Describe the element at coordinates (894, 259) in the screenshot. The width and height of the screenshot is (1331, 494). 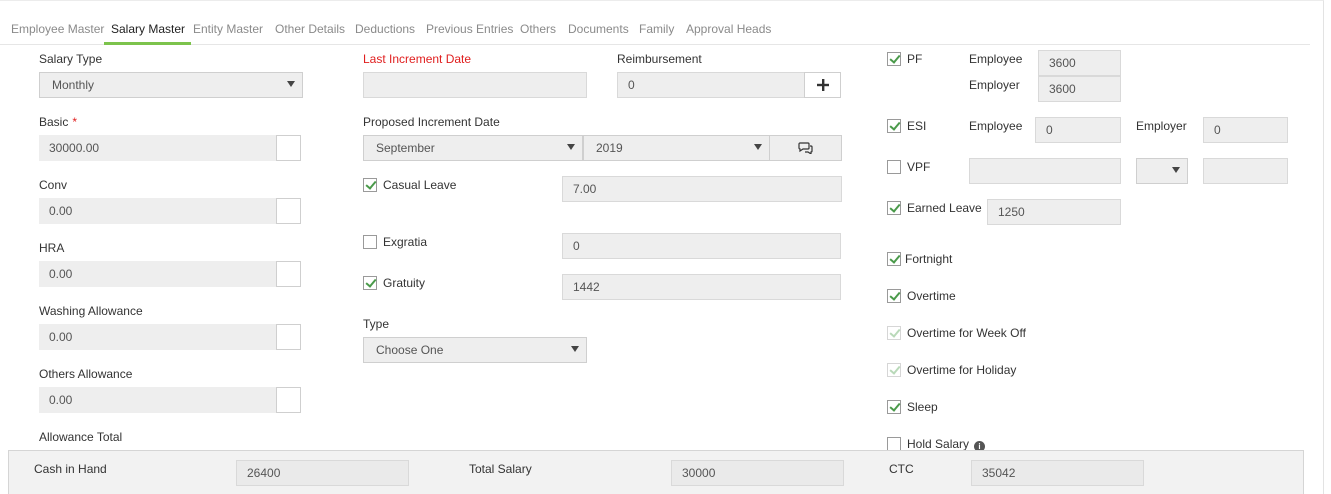
I see `fortnight-checkbox` at that location.